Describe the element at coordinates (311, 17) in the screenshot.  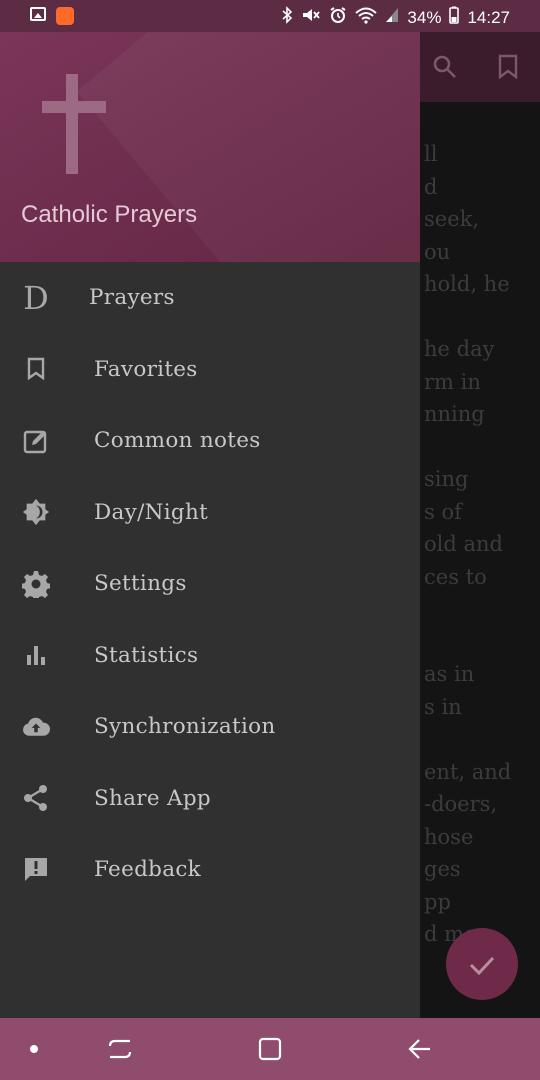
I see `mute-icon` at that location.